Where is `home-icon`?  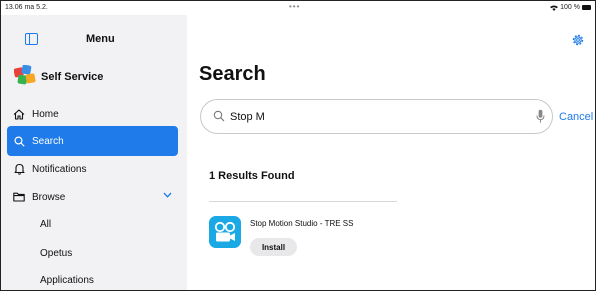
home-icon is located at coordinates (19, 114).